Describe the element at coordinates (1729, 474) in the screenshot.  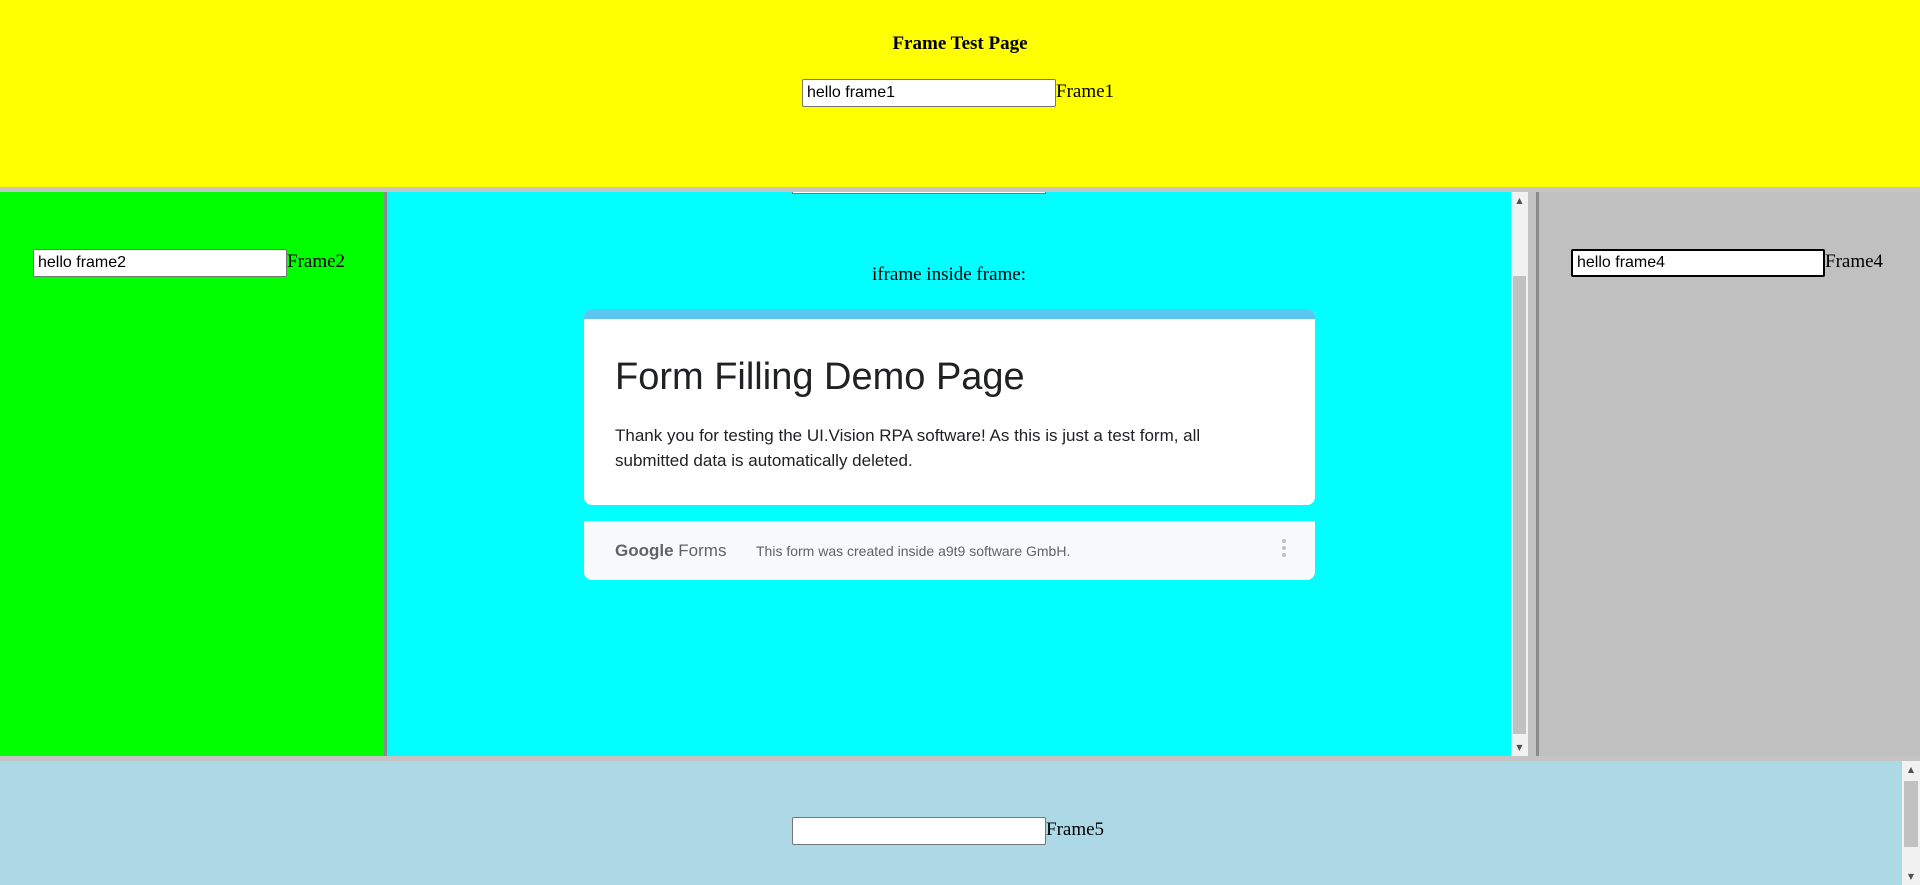
I see `frame4: Frame4` at that location.